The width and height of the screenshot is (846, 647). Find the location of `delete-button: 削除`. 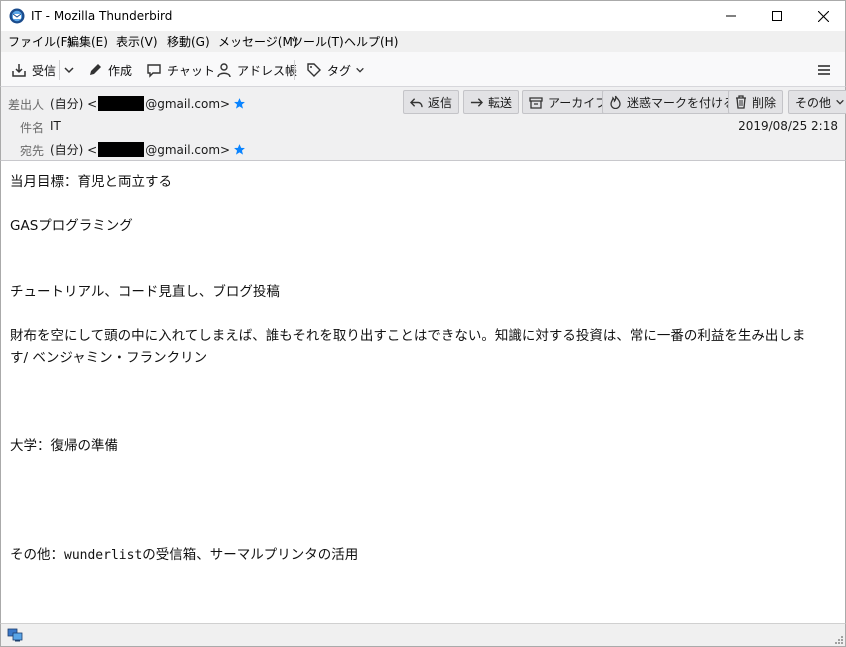

delete-button: 削除 is located at coordinates (756, 102).